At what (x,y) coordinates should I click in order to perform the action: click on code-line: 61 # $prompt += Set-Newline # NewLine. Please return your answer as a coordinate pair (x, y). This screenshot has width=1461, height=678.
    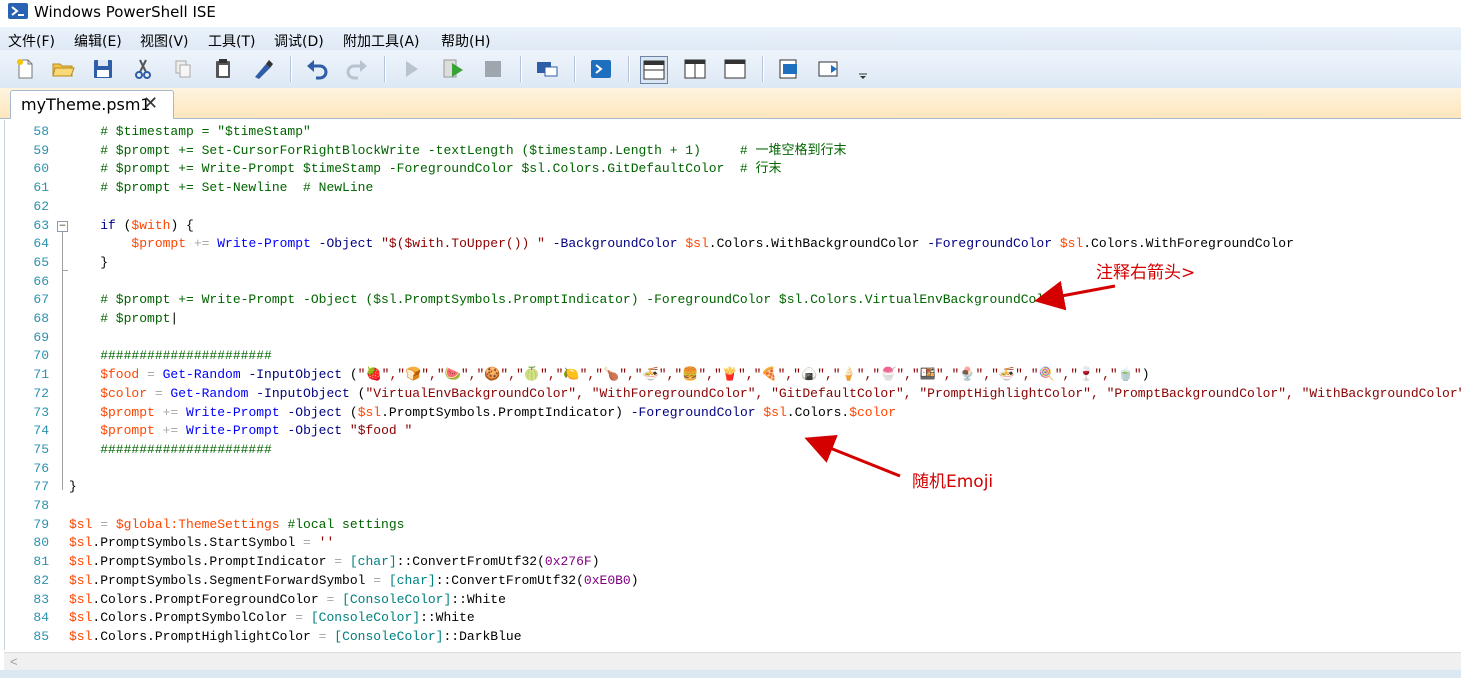
    Looking at the image, I should click on (732, 188).